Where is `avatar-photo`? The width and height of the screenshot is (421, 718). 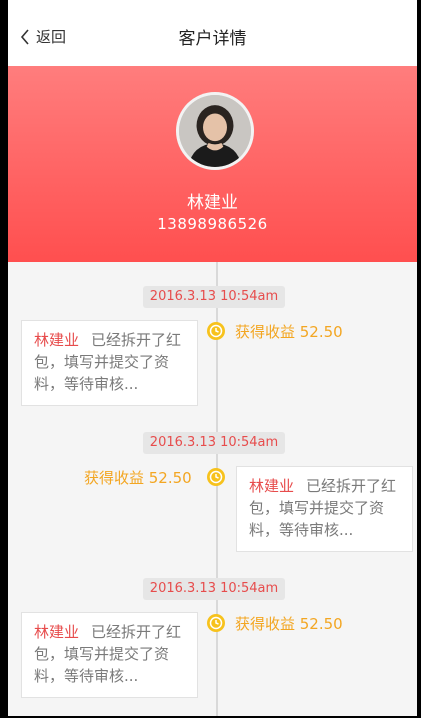 avatar-photo is located at coordinates (215, 131).